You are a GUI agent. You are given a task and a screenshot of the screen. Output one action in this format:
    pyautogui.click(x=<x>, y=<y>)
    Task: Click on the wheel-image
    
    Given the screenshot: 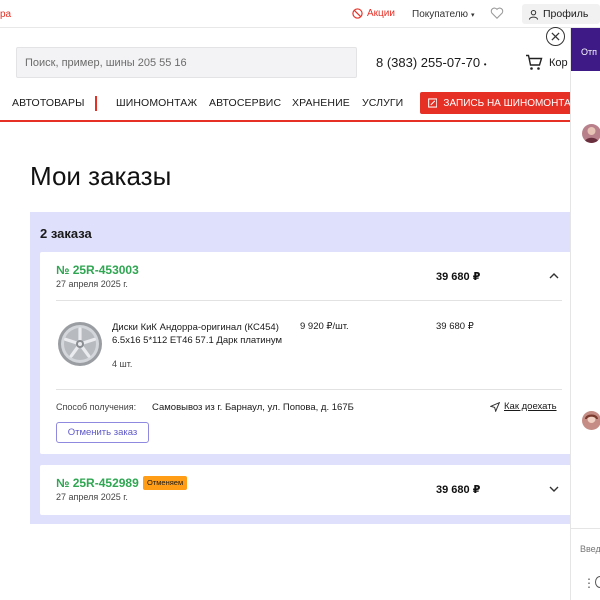 What is the action you would take?
    pyautogui.click(x=80, y=344)
    